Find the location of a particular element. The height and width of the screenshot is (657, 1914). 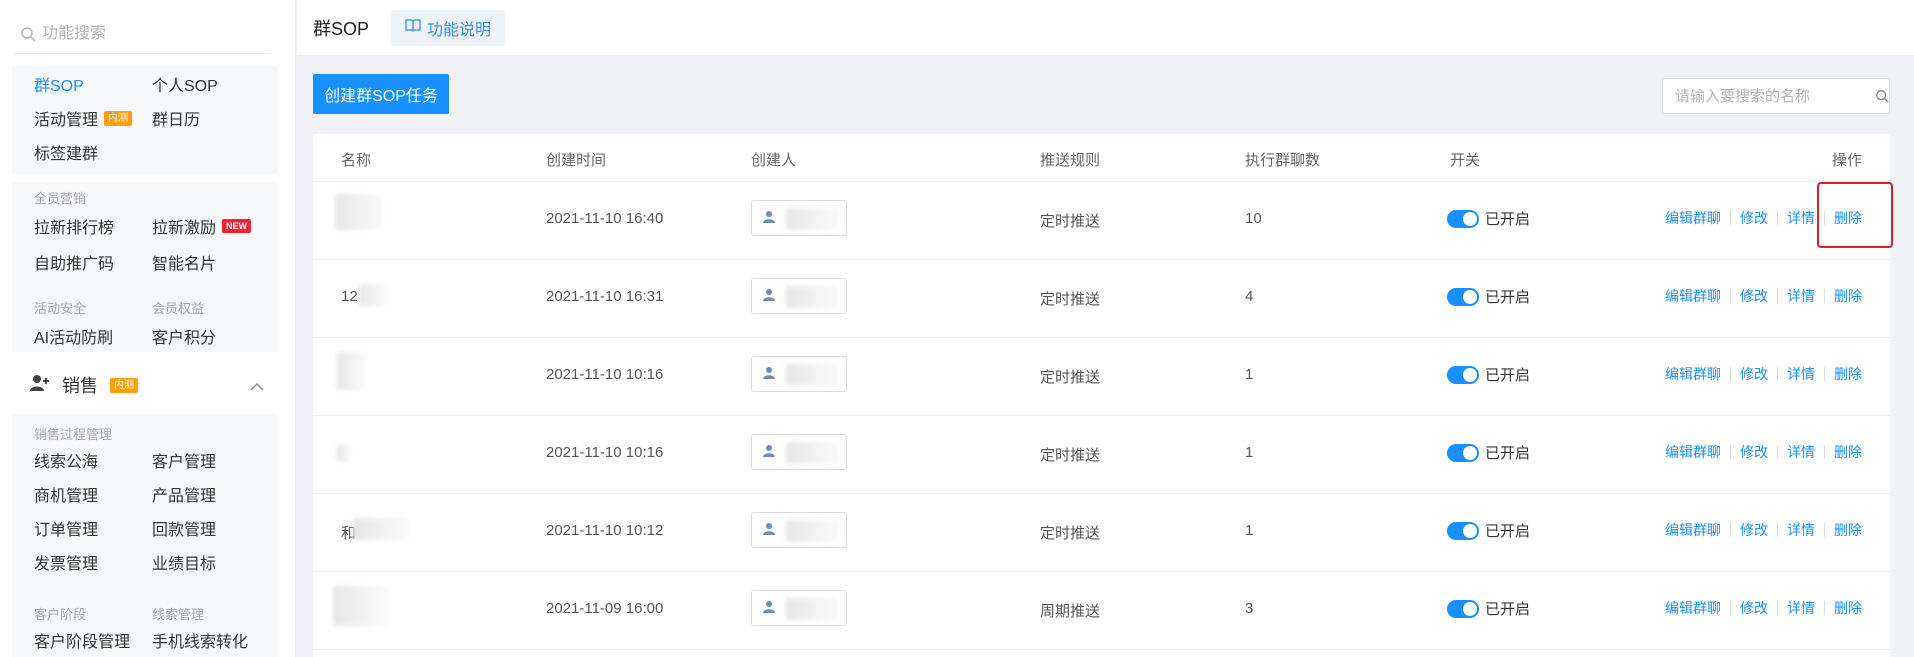

sidebar-item-tag-group: 标签建群 is located at coordinates (66, 152).